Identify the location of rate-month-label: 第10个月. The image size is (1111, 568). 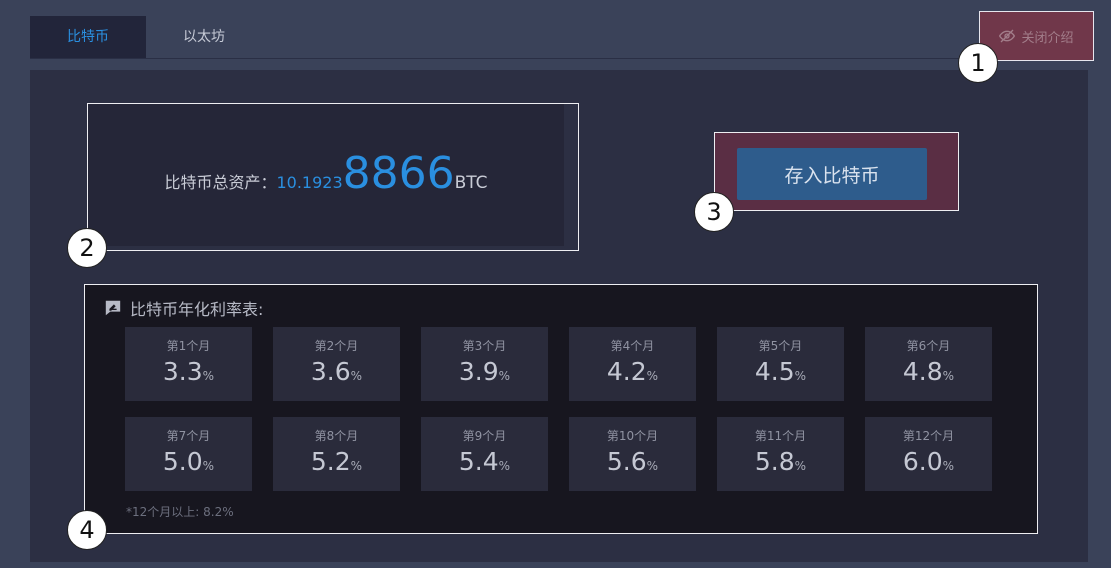
(632, 436).